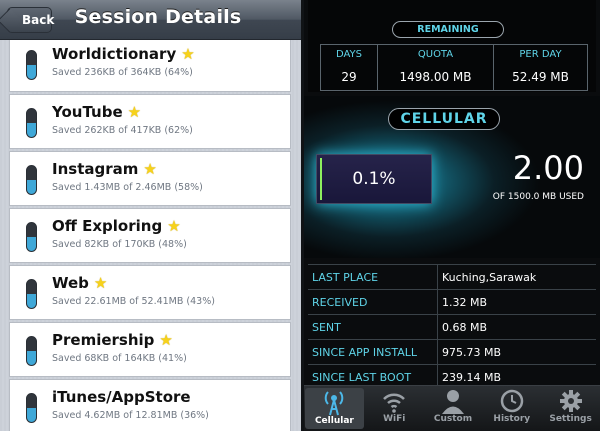 This screenshot has height=431, width=600. What do you see at coordinates (364, 352) in the screenshot?
I see `info-label: SINCE APP INSTALL` at bounding box center [364, 352].